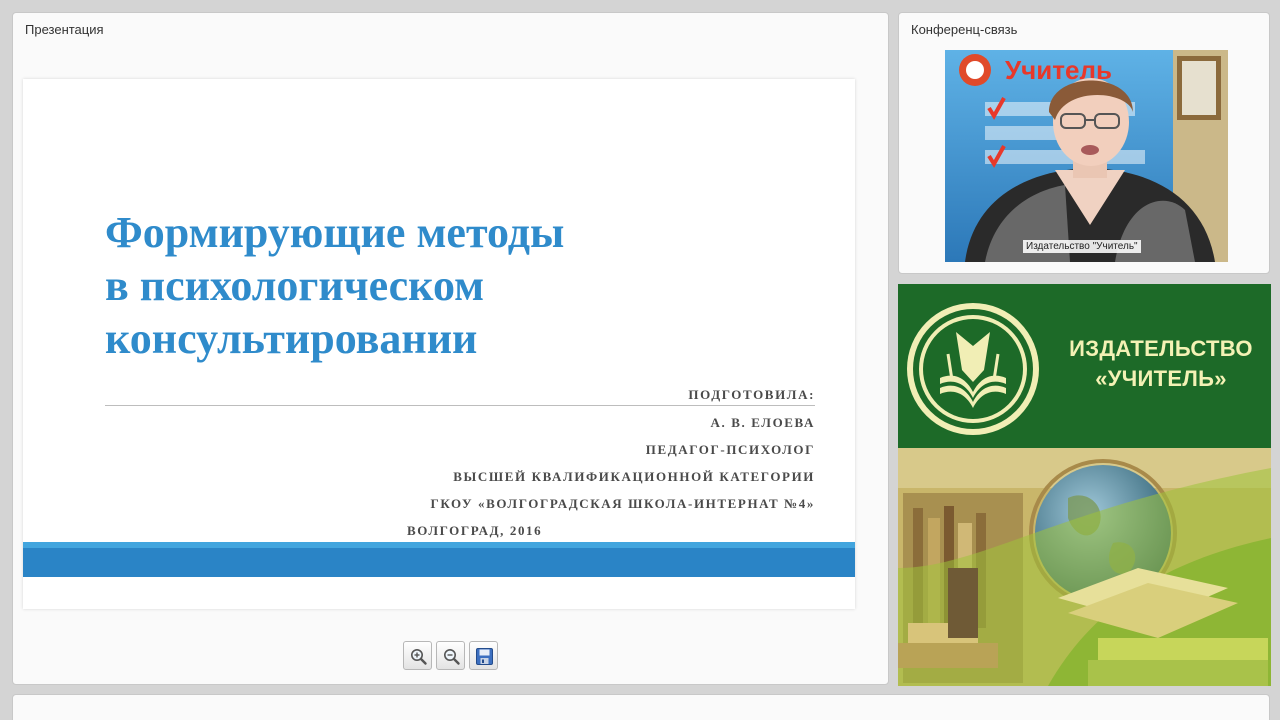 This screenshot has width=1280, height=720. I want to click on save-button, so click(483, 655).